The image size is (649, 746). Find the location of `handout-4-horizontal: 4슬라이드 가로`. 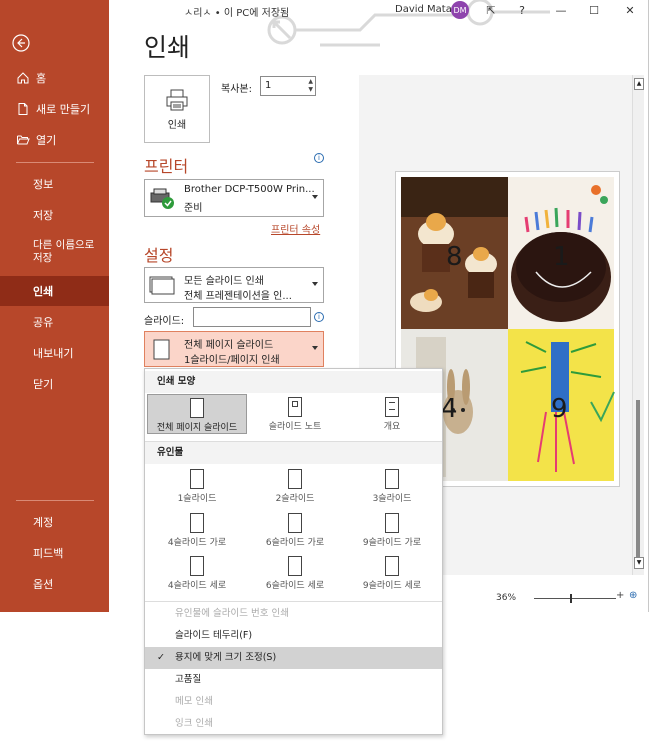

handout-4-horizontal: 4슬라이드 가로 is located at coordinates (197, 530).